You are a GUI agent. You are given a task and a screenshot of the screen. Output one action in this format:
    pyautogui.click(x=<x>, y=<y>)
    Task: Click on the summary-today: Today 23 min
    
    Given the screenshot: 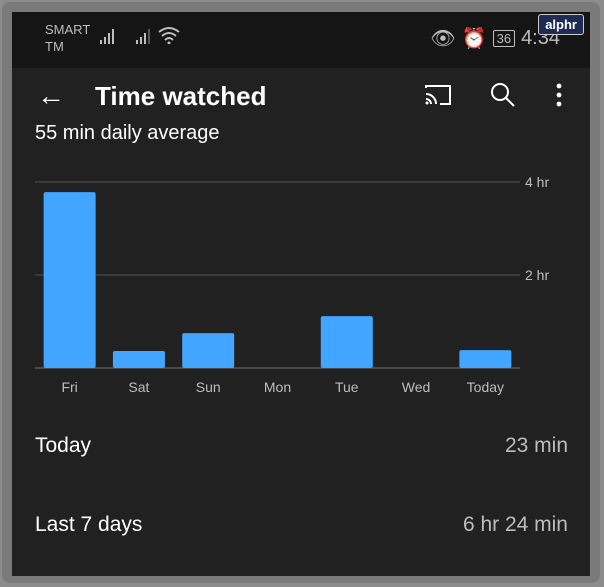 What is the action you would take?
    pyautogui.click(x=301, y=446)
    